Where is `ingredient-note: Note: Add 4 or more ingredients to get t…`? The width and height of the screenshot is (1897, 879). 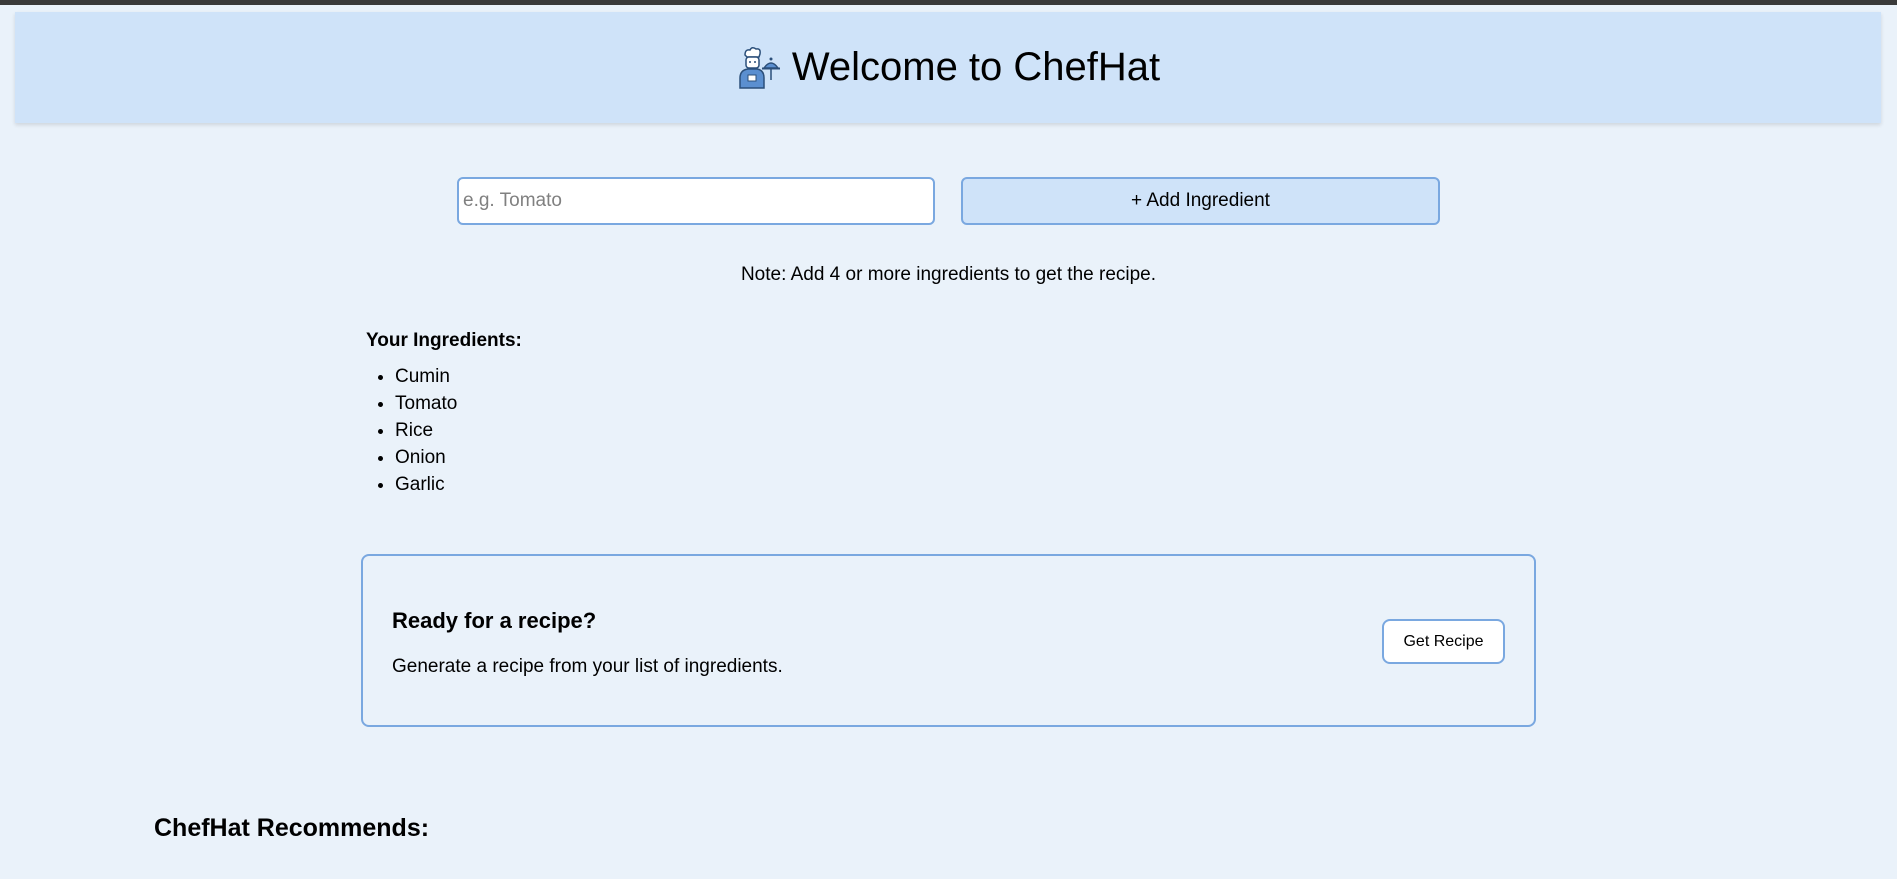
ingredient-note: Note: Add 4 or more ingredients to get t… is located at coordinates (948, 274).